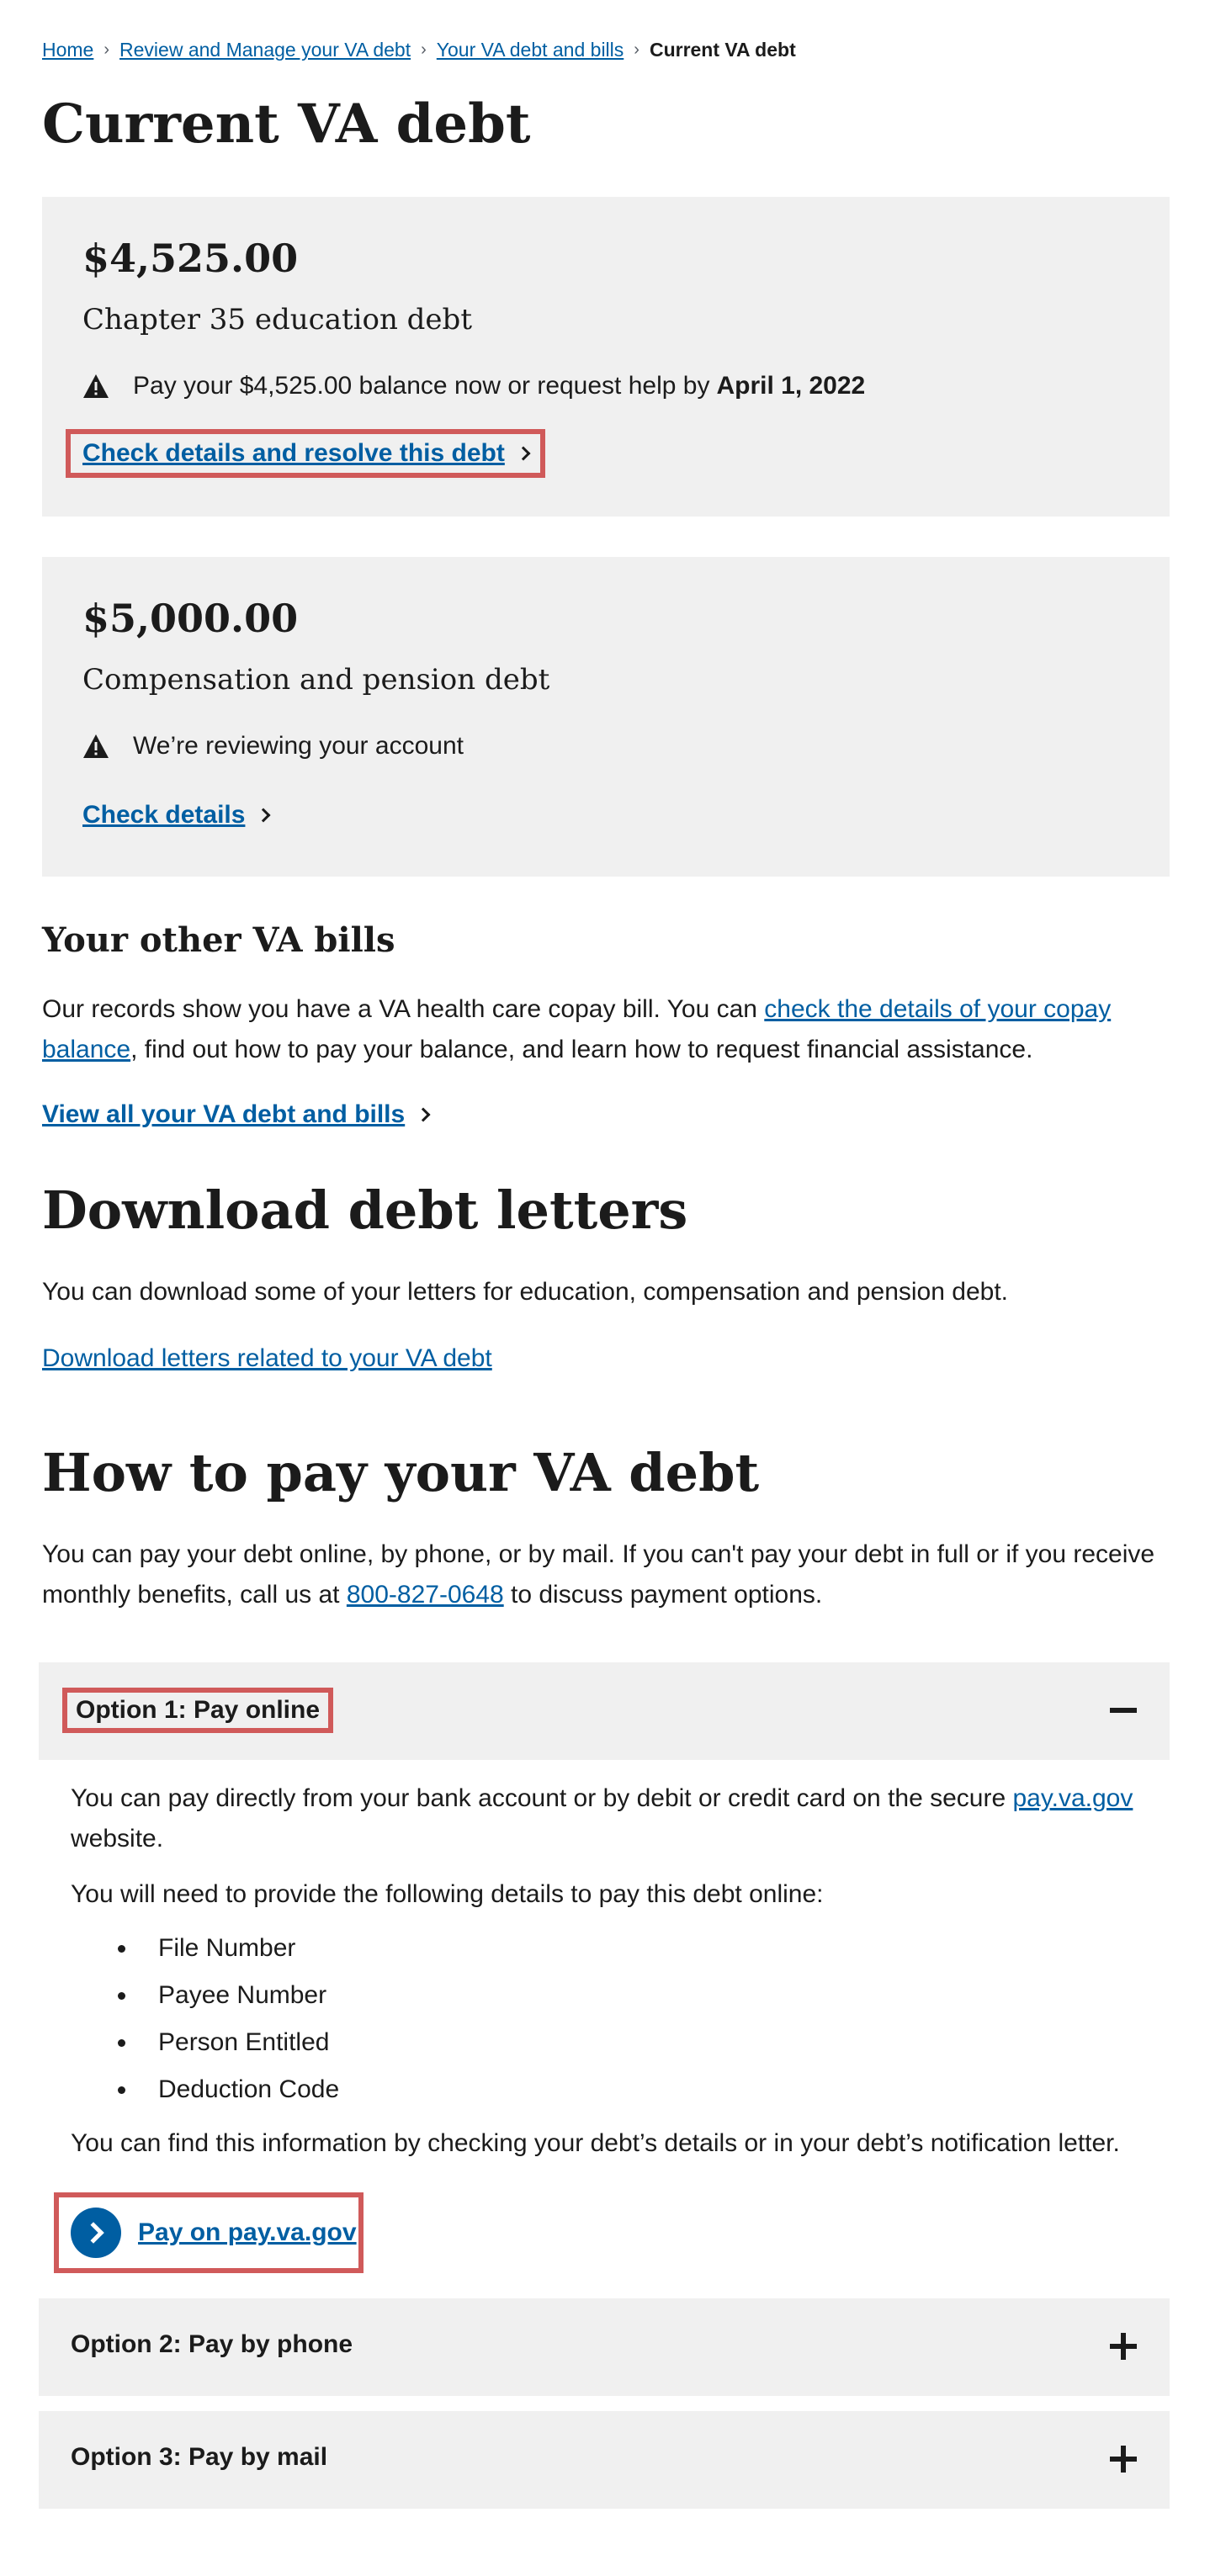 The image size is (1210, 2576). Describe the element at coordinates (663, 1595) in the screenshot. I see `how-to-pay-text-after: to discuss payment options.` at that location.